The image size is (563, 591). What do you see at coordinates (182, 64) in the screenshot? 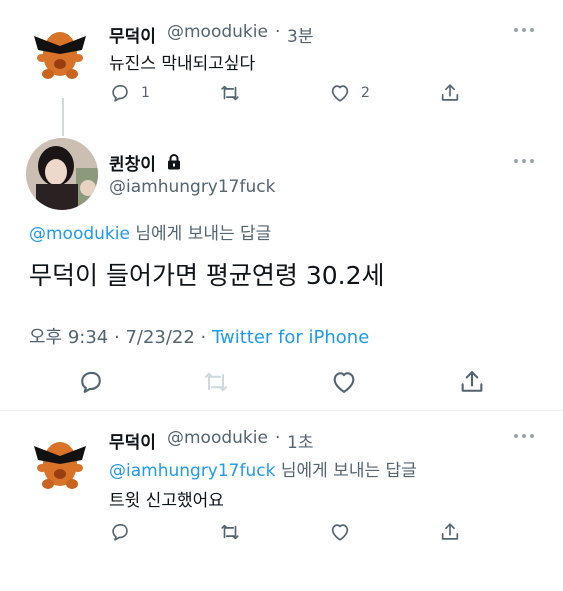
I see `tweet-text: 뉴진스 막내되고싶다` at bounding box center [182, 64].